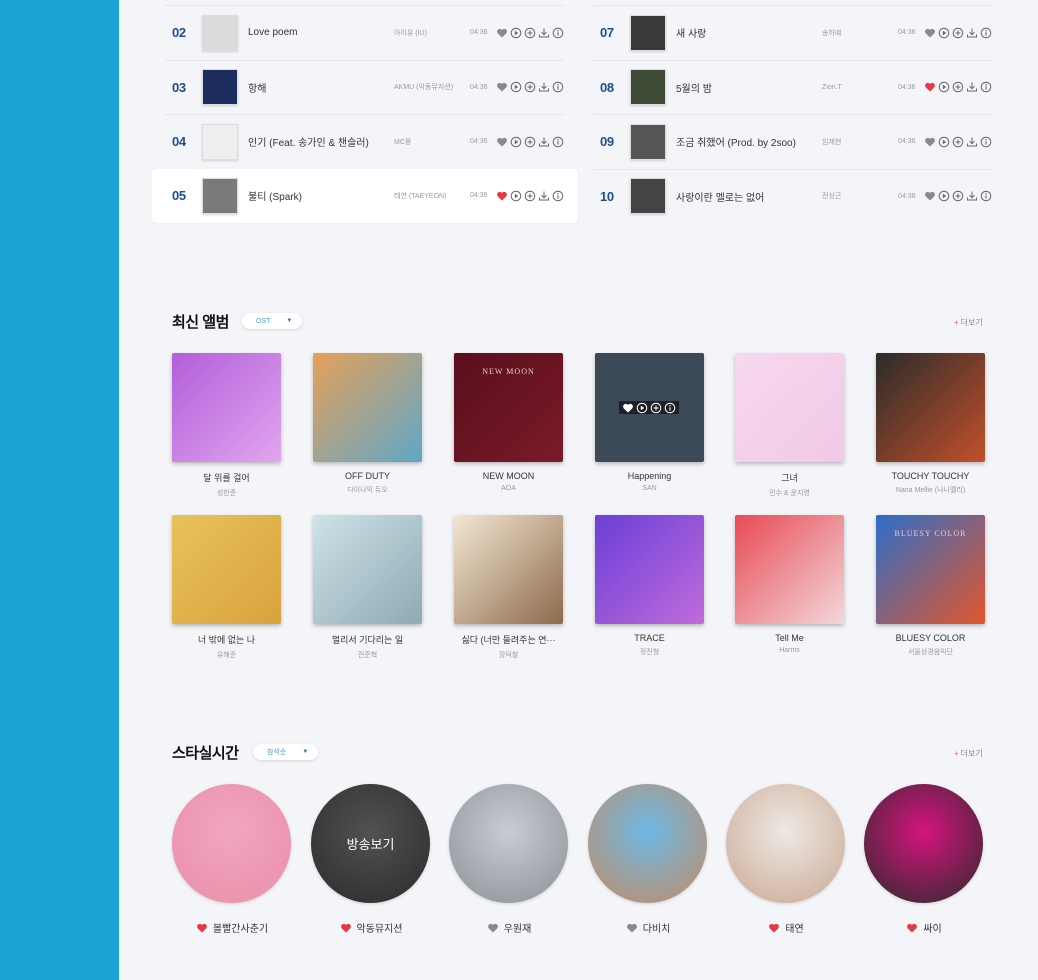  What do you see at coordinates (924, 859) in the screenshot?
I see `star-card: 싸이` at bounding box center [924, 859].